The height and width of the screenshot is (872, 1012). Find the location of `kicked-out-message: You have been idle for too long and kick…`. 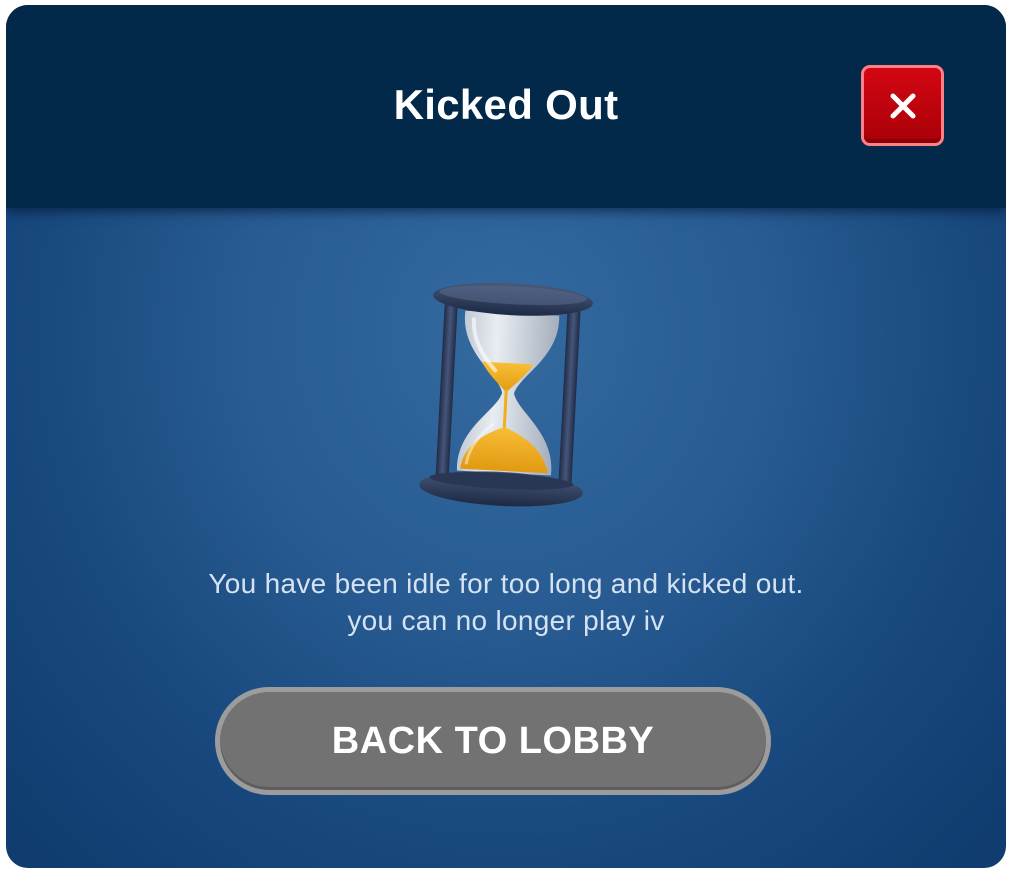

kicked-out-message: You have been idle for too long and kick… is located at coordinates (506, 602).